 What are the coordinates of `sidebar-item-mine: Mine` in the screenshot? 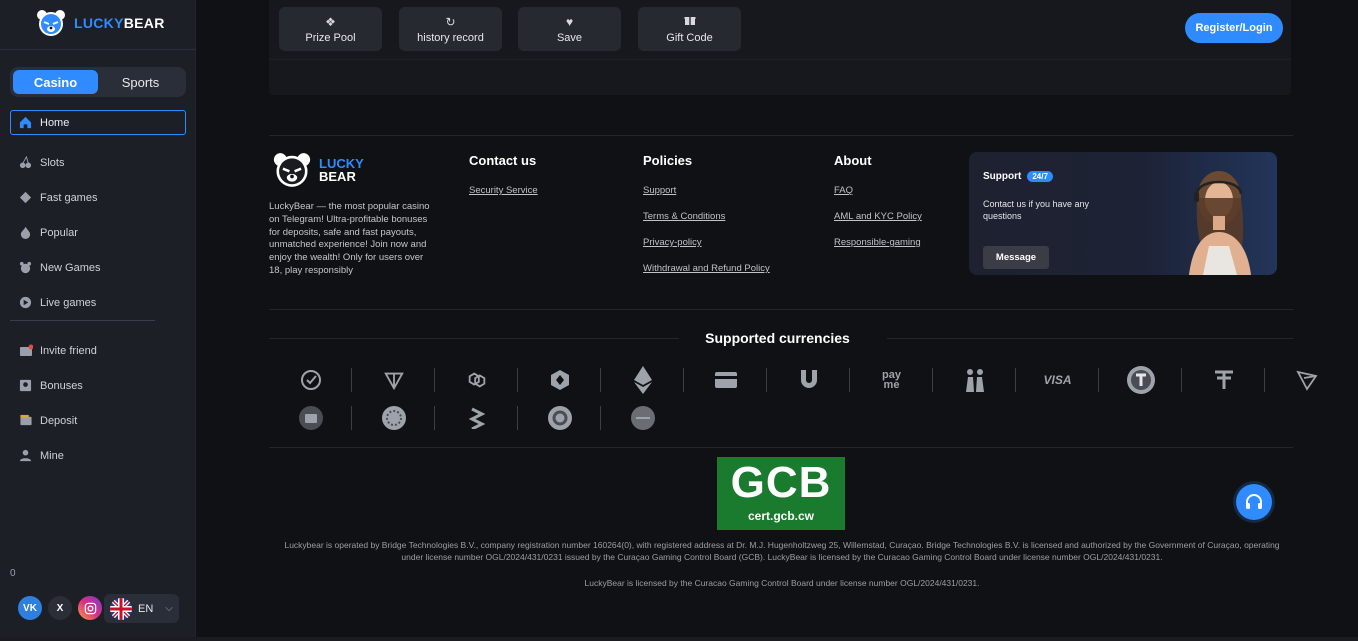 It's located at (98, 455).